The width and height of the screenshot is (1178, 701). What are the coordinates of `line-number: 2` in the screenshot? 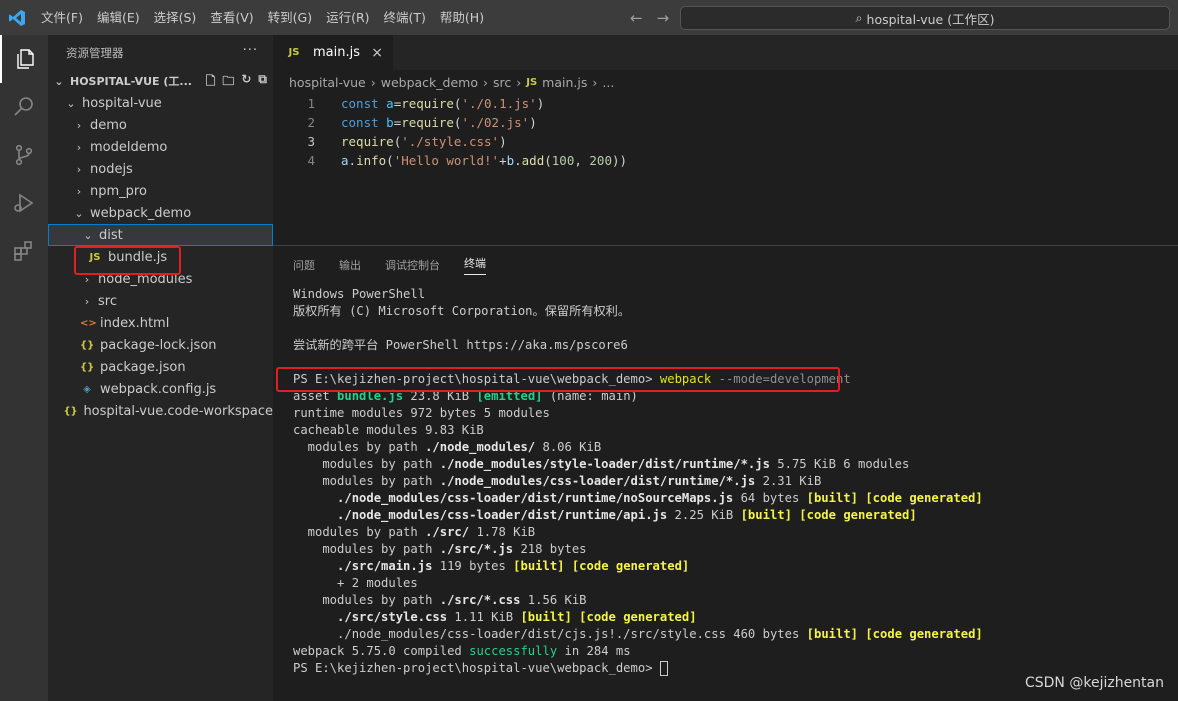 It's located at (311, 122).